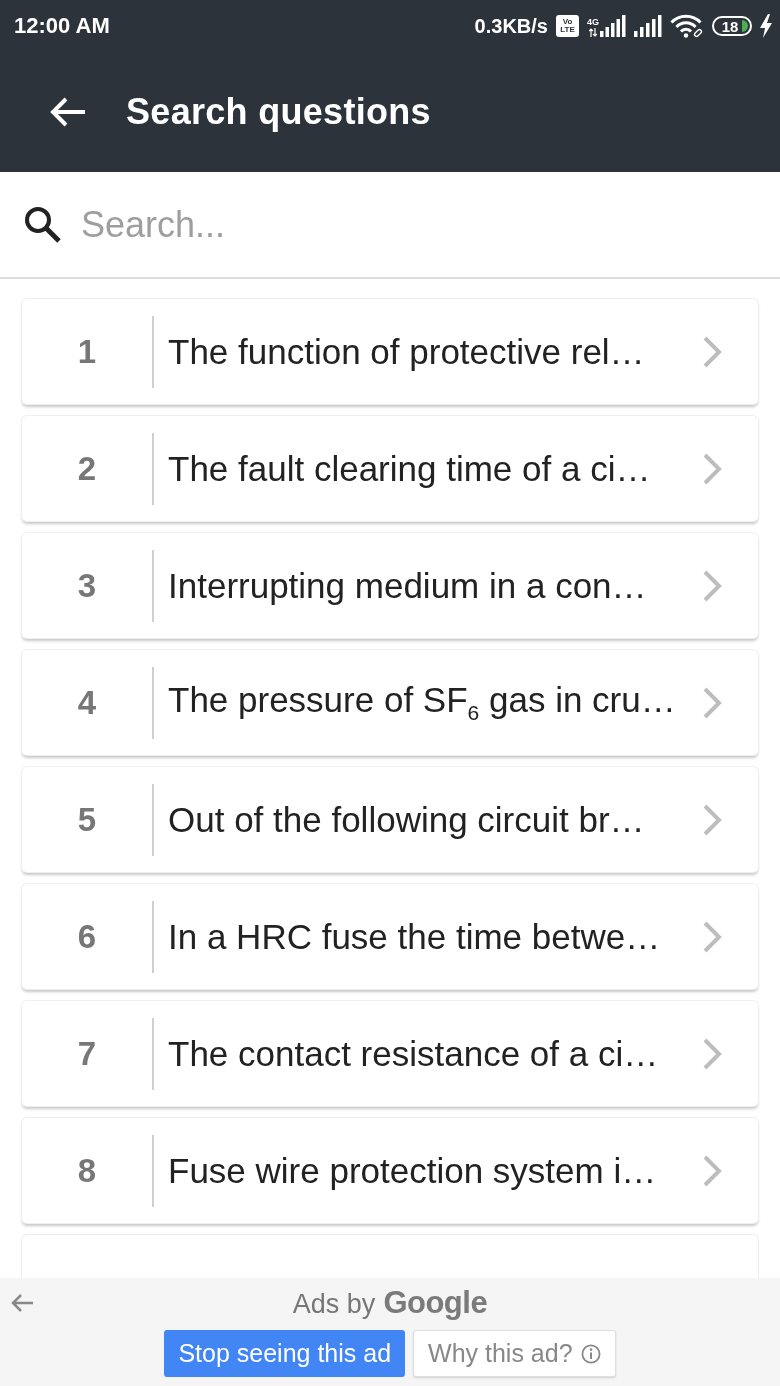  What do you see at coordinates (42, 224) in the screenshot?
I see `search-icon` at bounding box center [42, 224].